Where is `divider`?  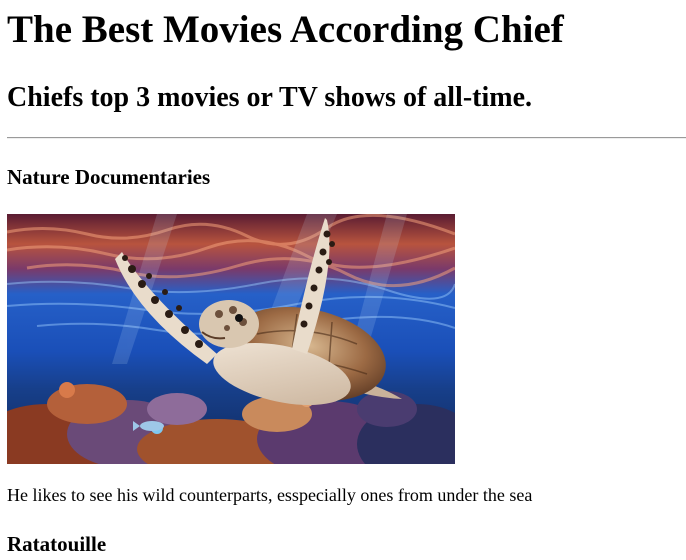 divider is located at coordinates (346, 138).